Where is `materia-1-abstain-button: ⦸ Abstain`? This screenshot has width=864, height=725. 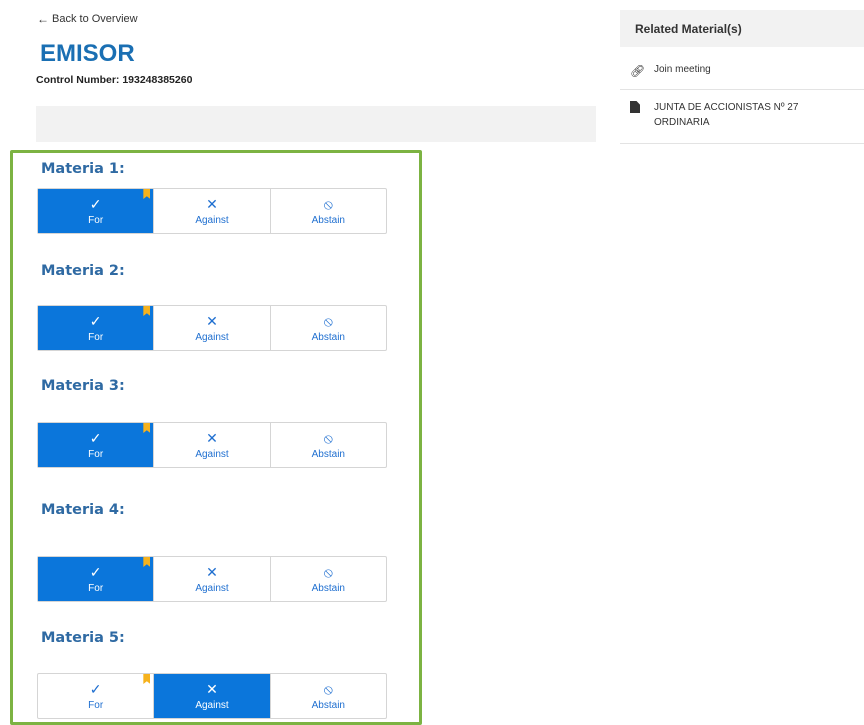 materia-1-abstain-button: ⦸ Abstain is located at coordinates (328, 211).